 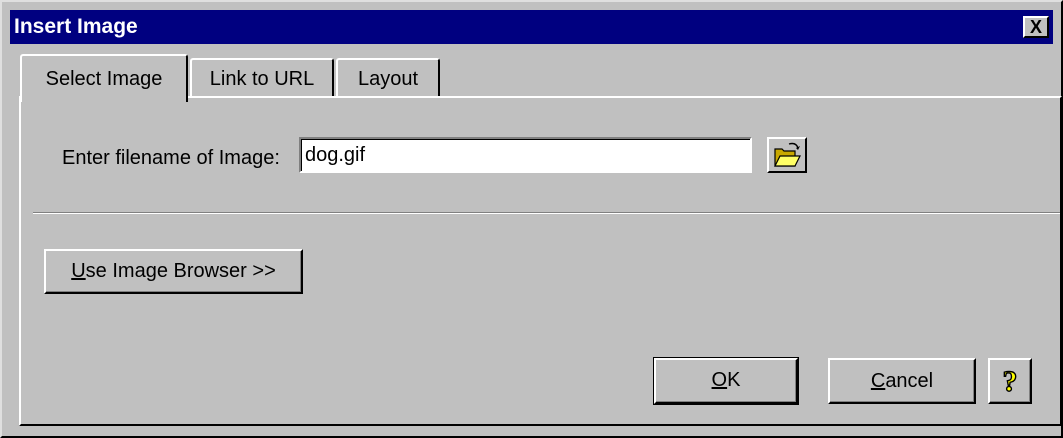 I want to click on browse-file-button, so click(x=787, y=155).